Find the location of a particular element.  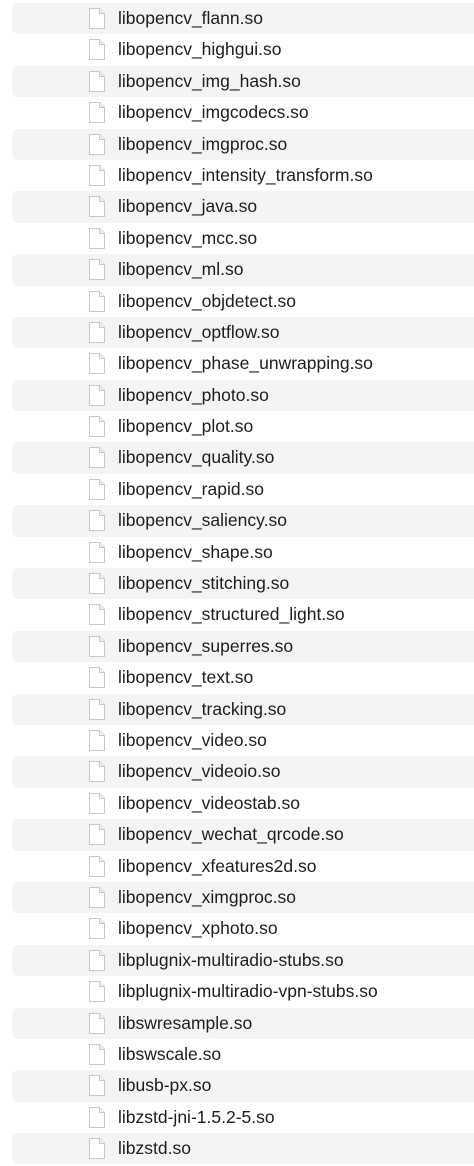

file-row: libopencv_objdetect.so is located at coordinates (243, 301).